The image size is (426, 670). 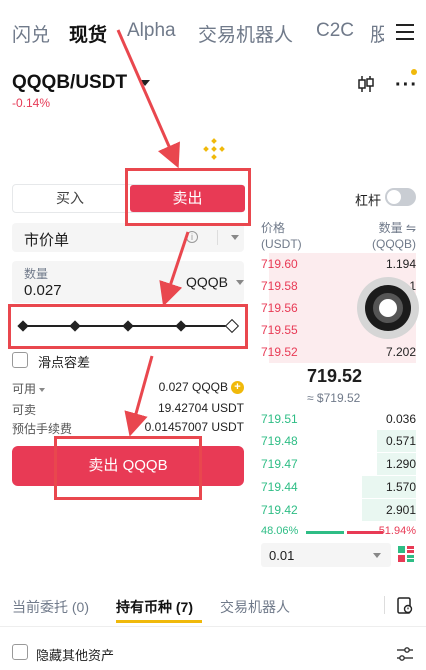 I want to click on tab-trading-bot: 交易机器人, so click(x=245, y=33).